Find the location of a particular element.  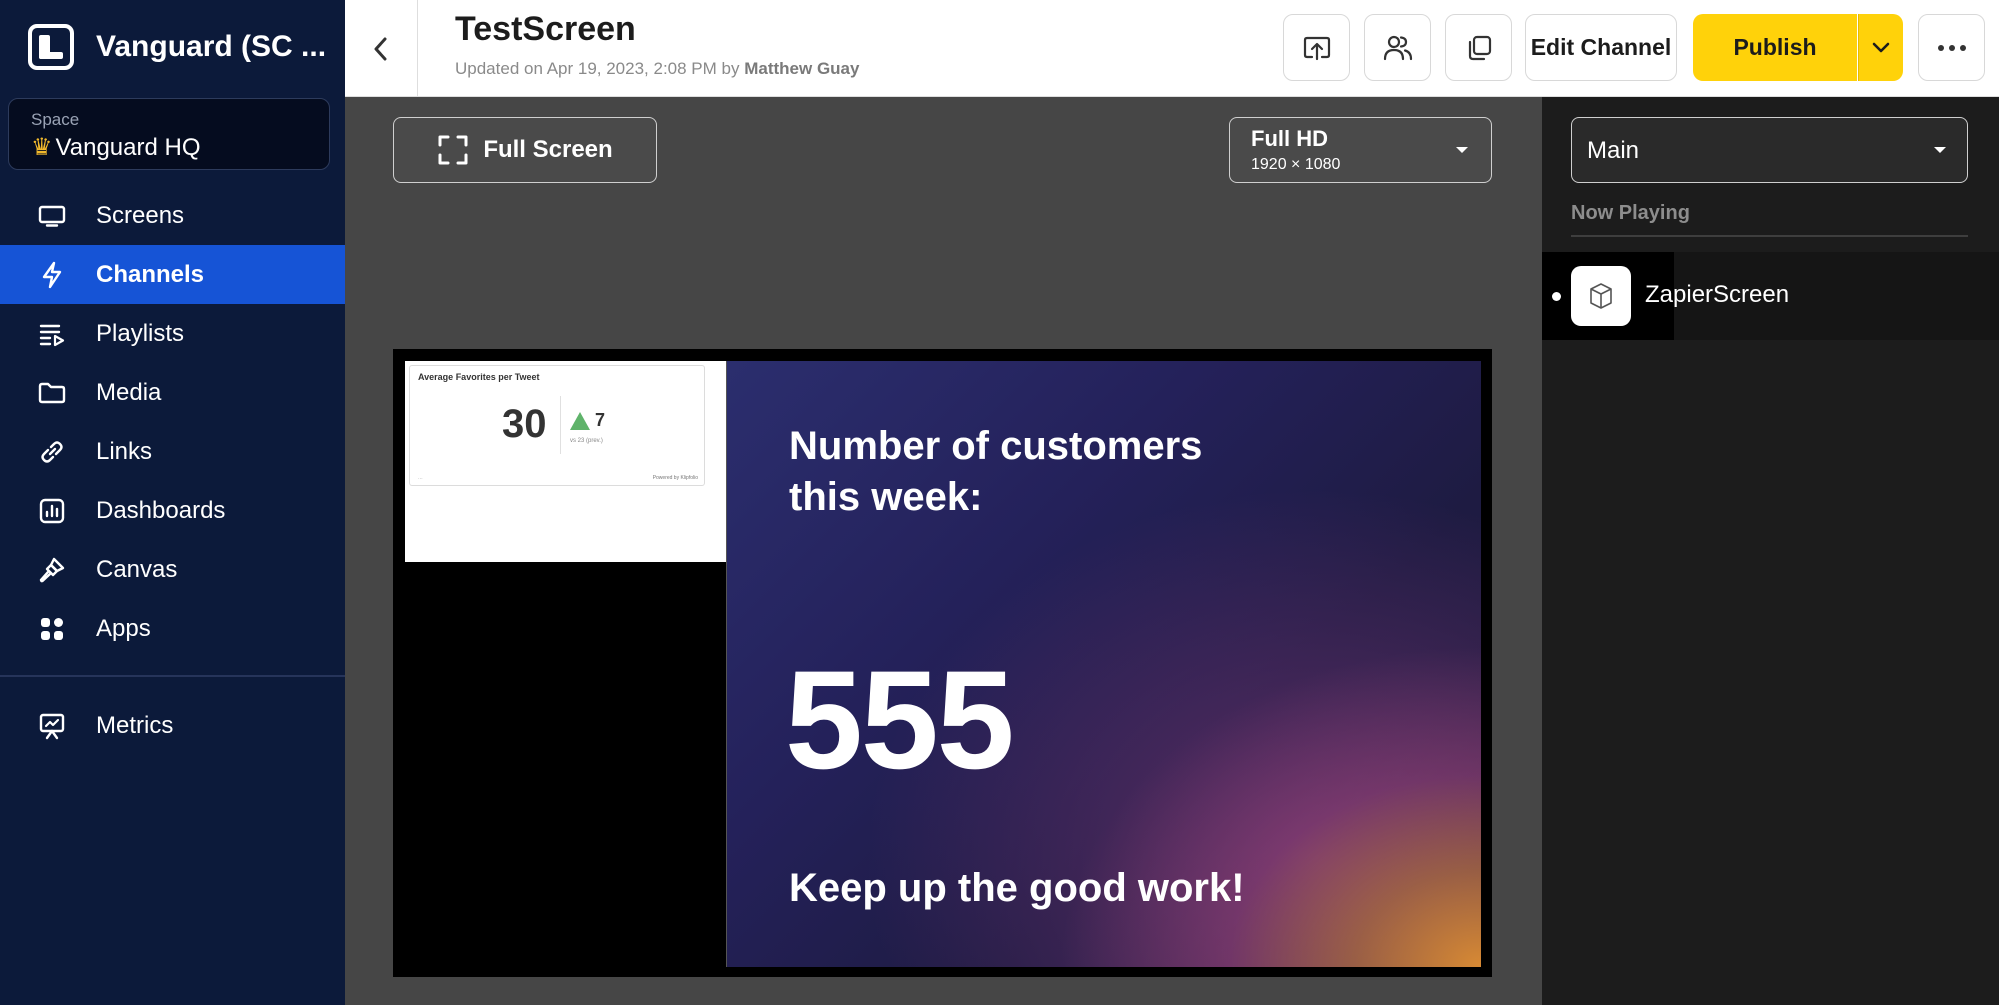

sidebar-item-screens: Screens is located at coordinates (172, 215).